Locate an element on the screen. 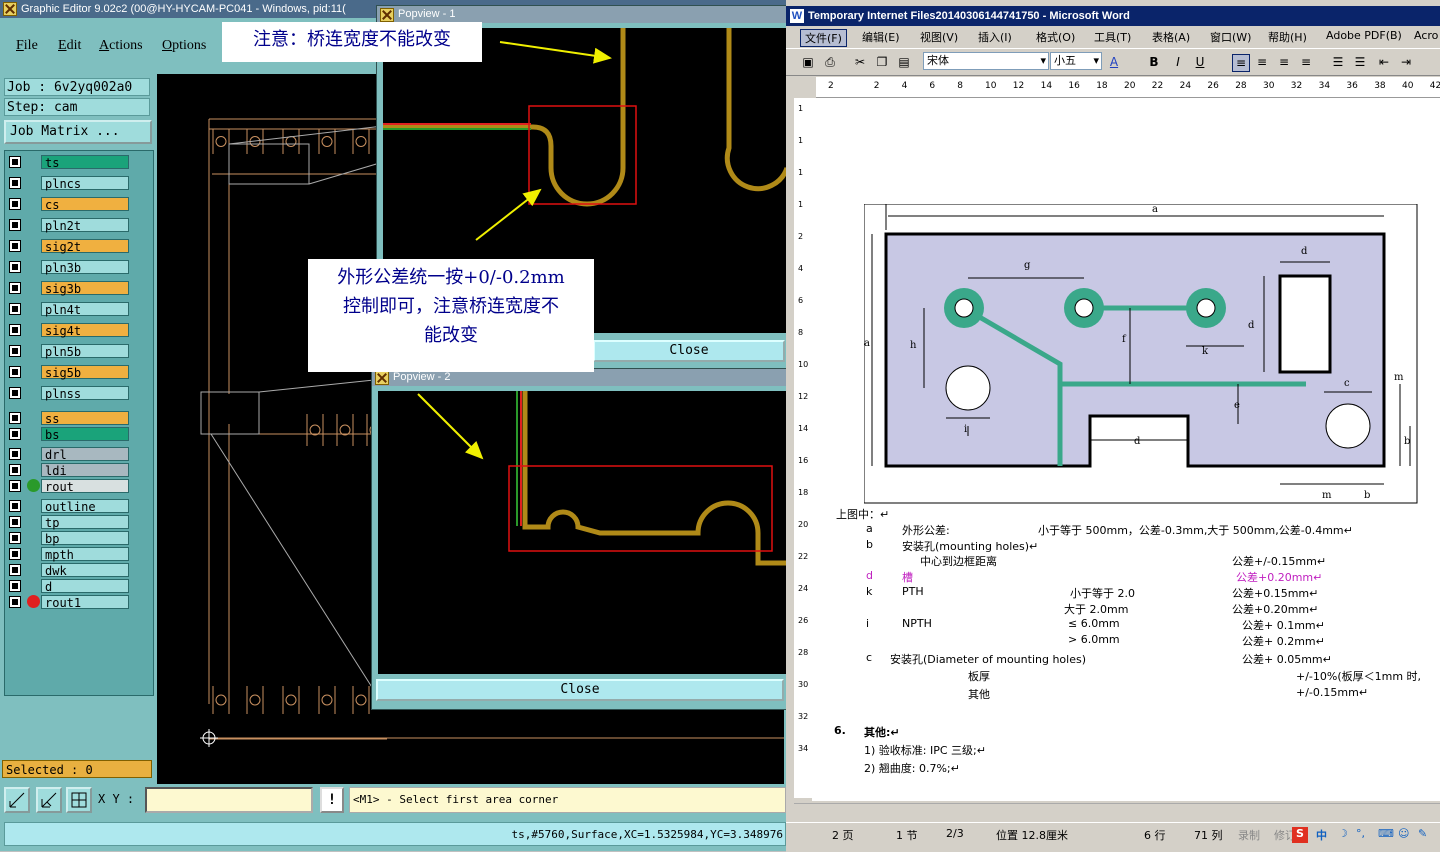  layer-name: pln5b is located at coordinates (85, 351).